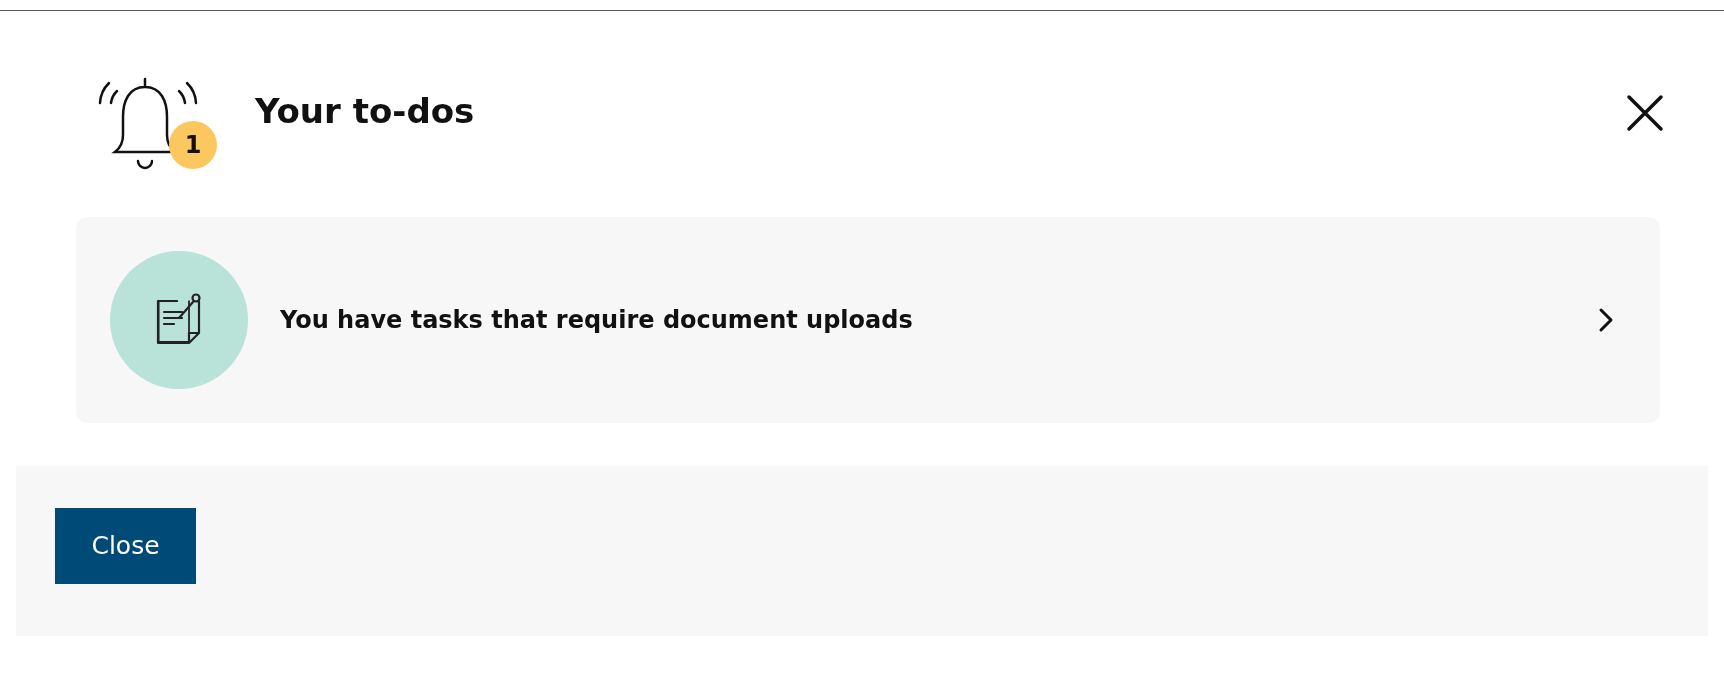 The image size is (1724, 681). What do you see at coordinates (125, 546) in the screenshot?
I see `close-button: Close` at bounding box center [125, 546].